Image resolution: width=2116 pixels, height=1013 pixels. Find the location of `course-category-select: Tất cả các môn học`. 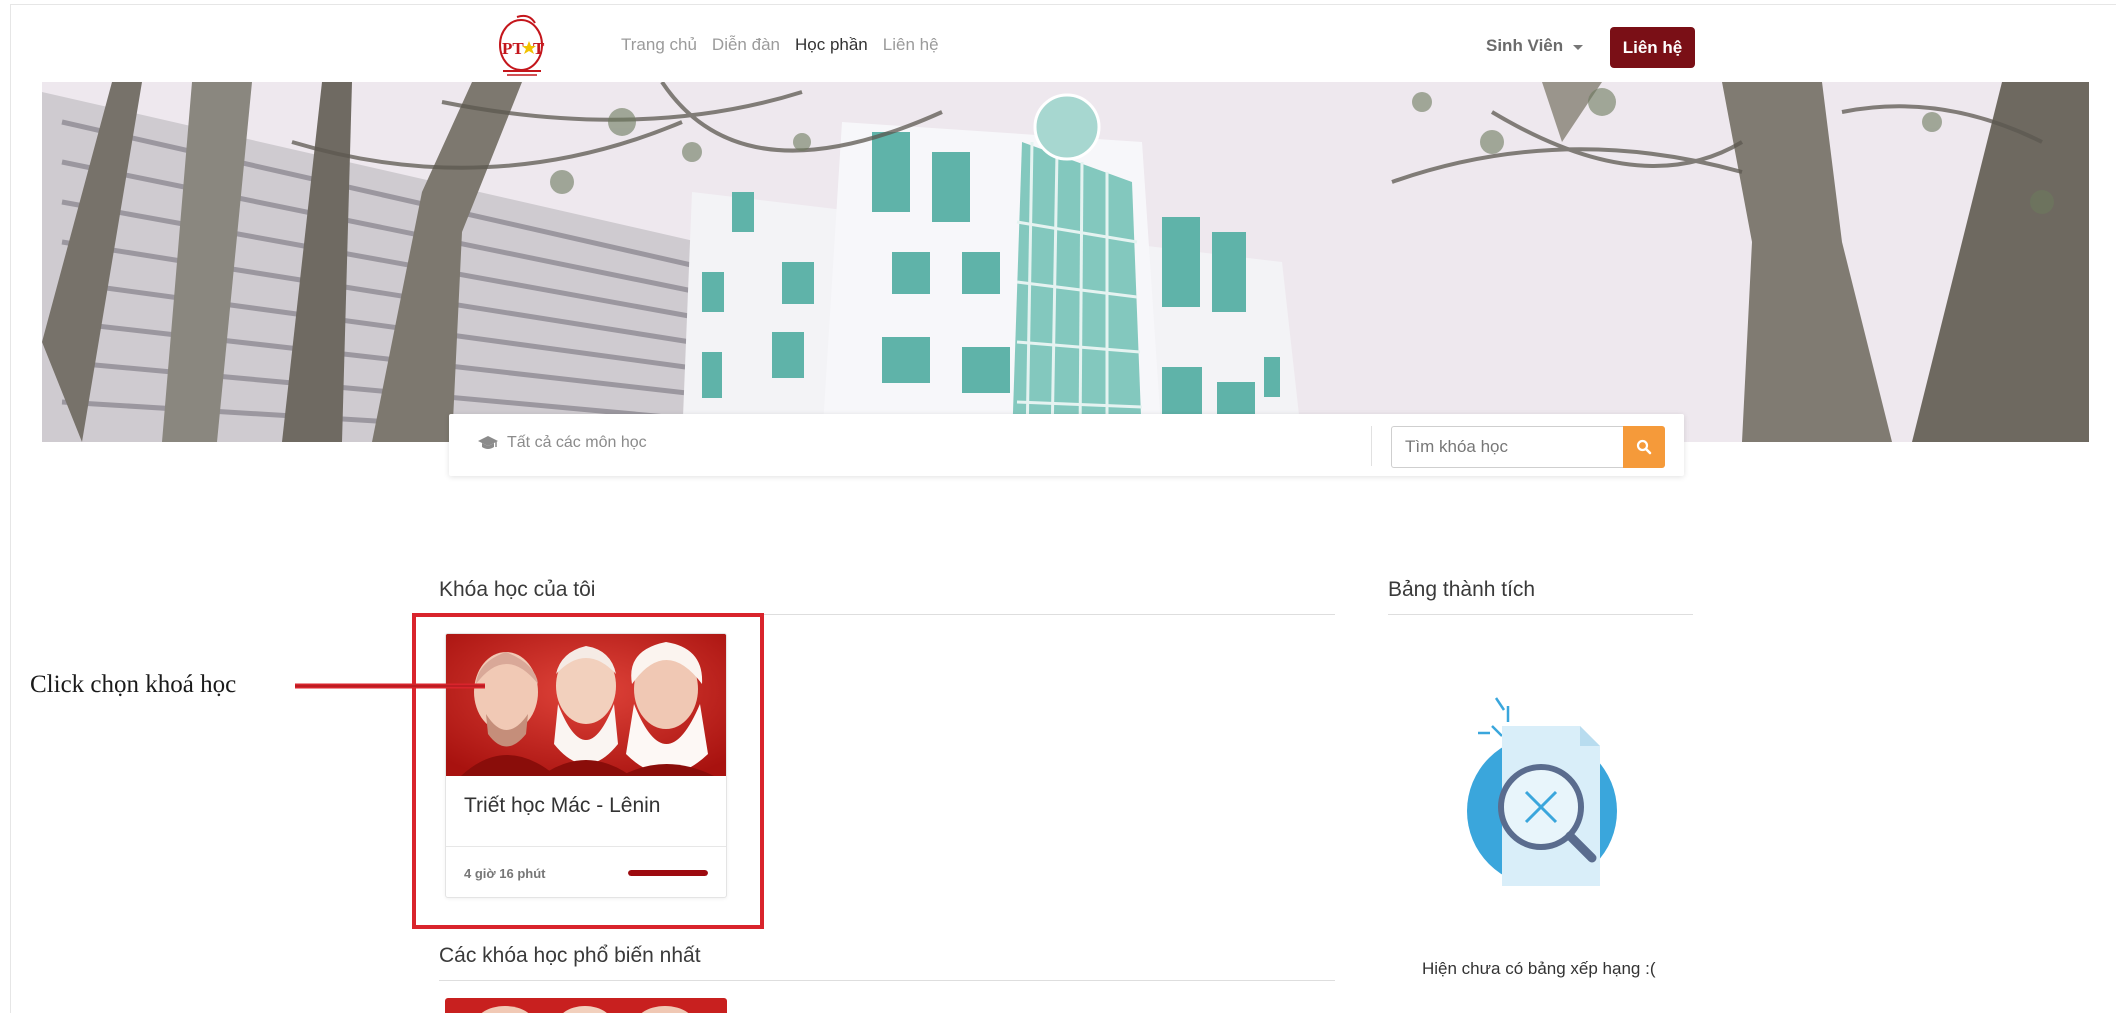

course-category-select: Tất cả các môn học is located at coordinates (562, 443).